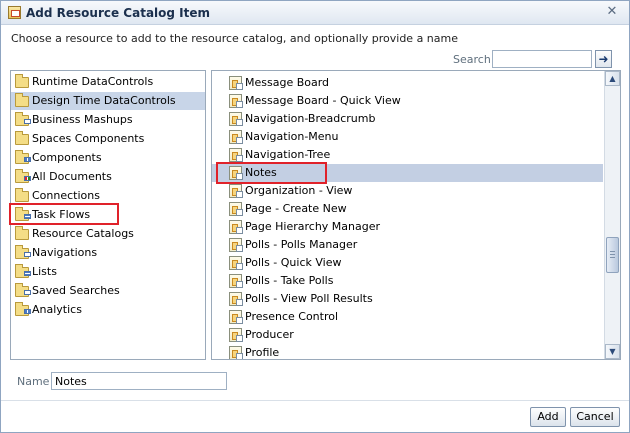 This screenshot has height=433, width=630. I want to click on scroll-up-icon: ▲, so click(612, 78).